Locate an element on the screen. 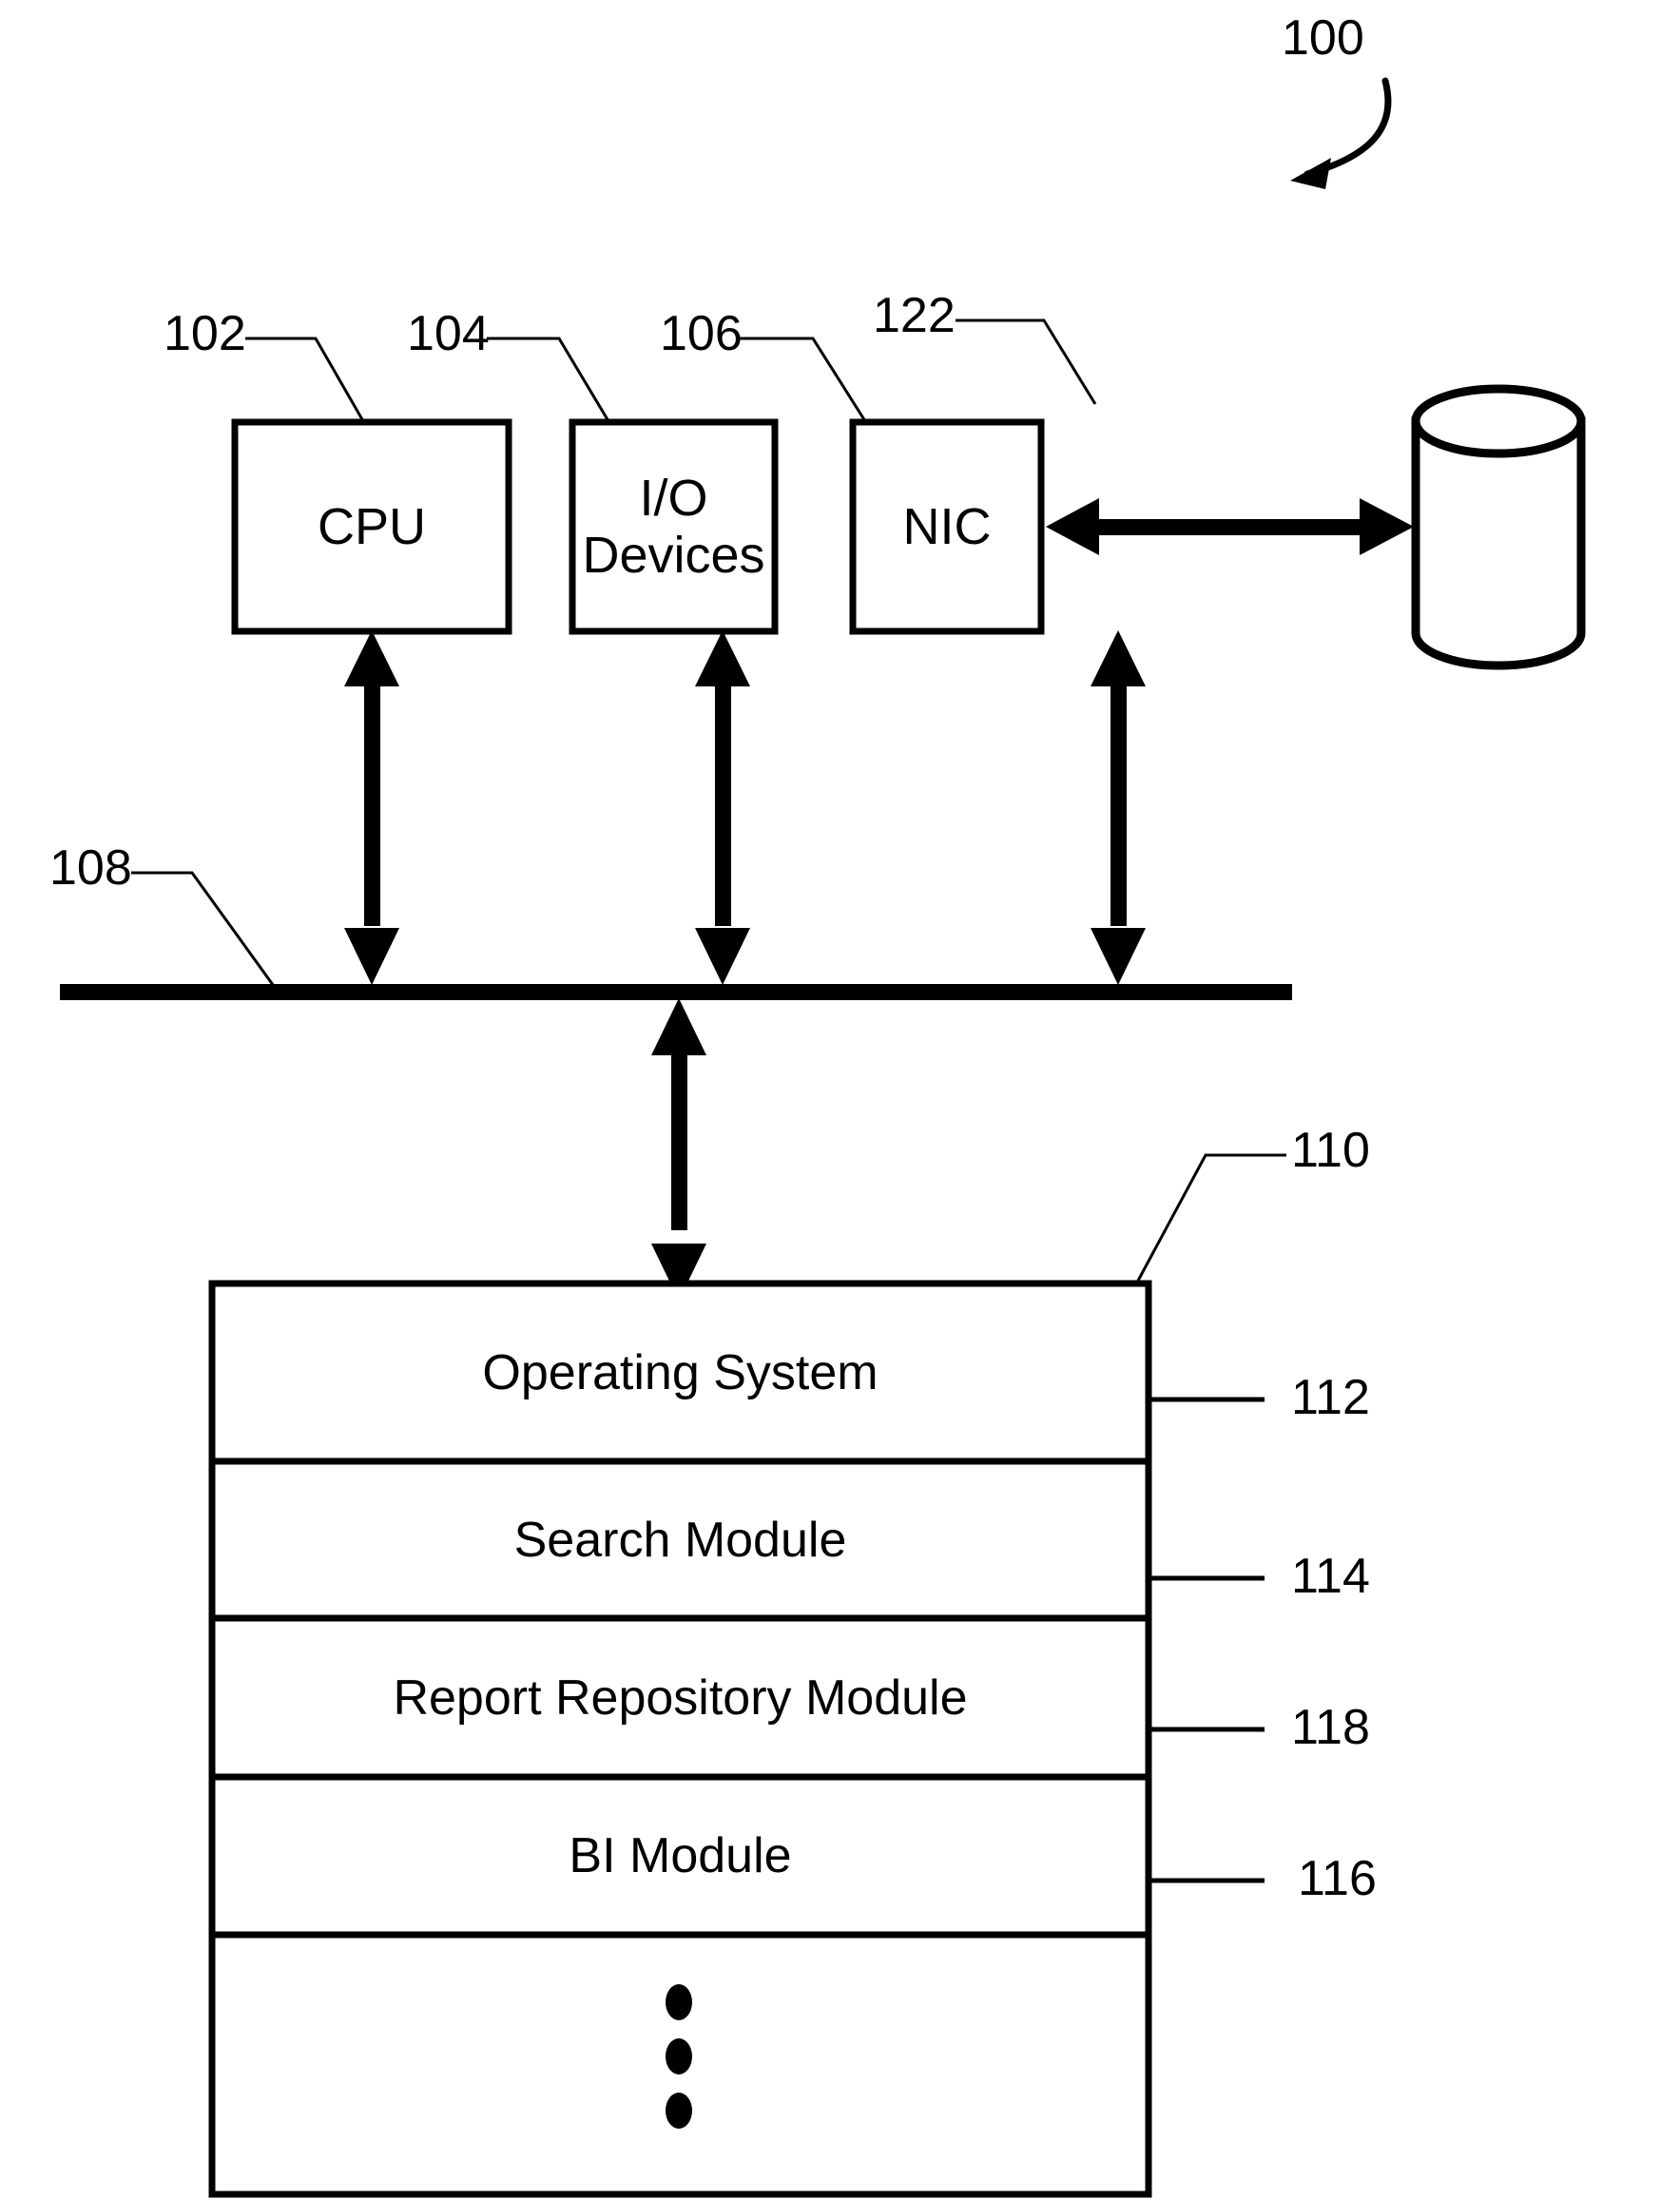 This screenshot has height=2200, width=1680. io-devices-label-line1: I/O is located at coordinates (673, 498).